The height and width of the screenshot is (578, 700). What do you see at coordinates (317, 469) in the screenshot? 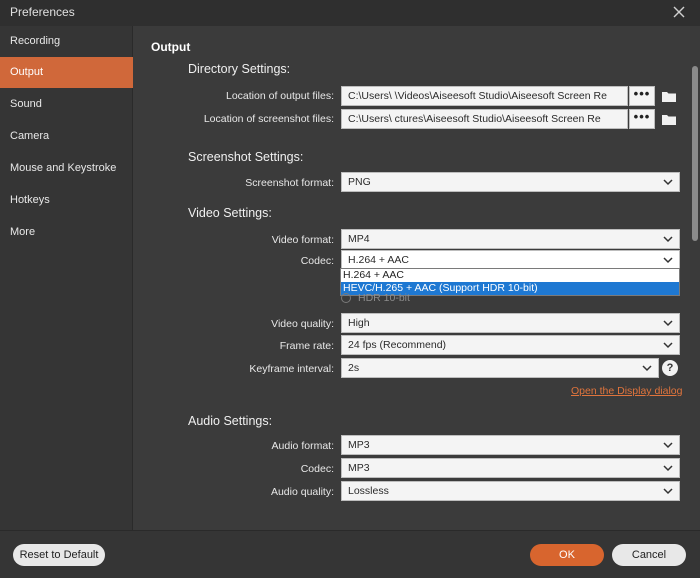
I see `audio-codec-label: Codec:` at bounding box center [317, 469].